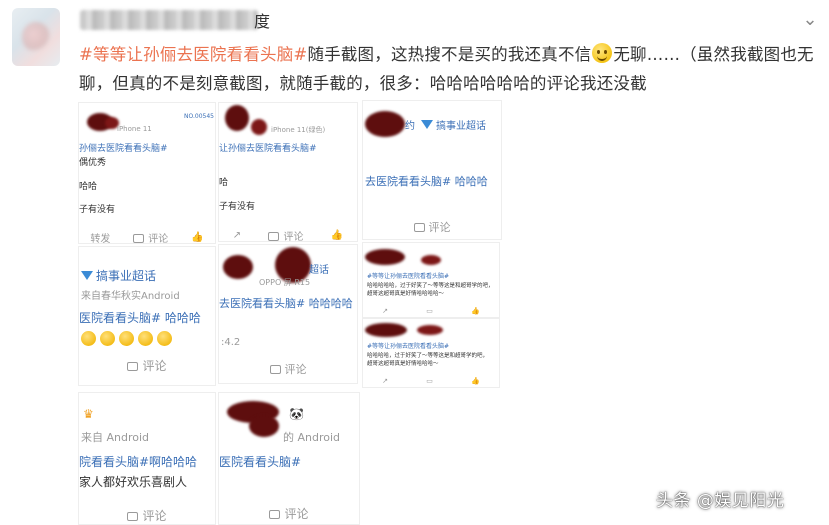 Image resolution: width=829 pixels, height=525 pixels. I want to click on device-label: iPhone 11(绿色), so click(298, 130).